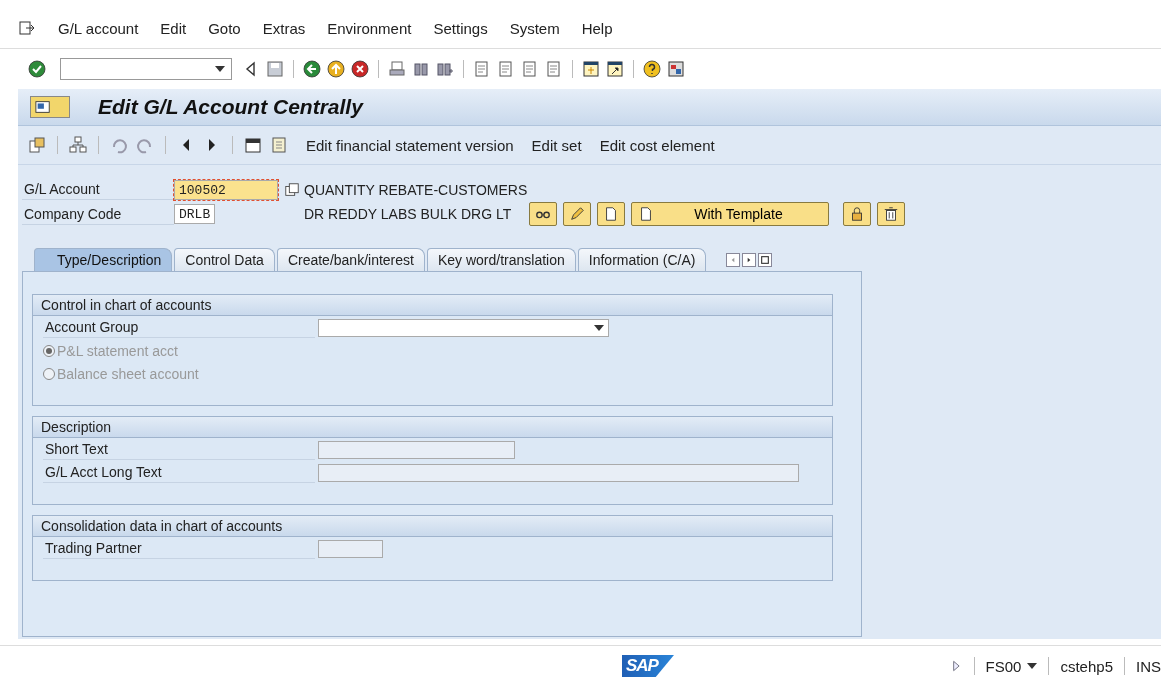  What do you see at coordinates (78, 145) in the screenshot?
I see `hierarchy-icon` at bounding box center [78, 145].